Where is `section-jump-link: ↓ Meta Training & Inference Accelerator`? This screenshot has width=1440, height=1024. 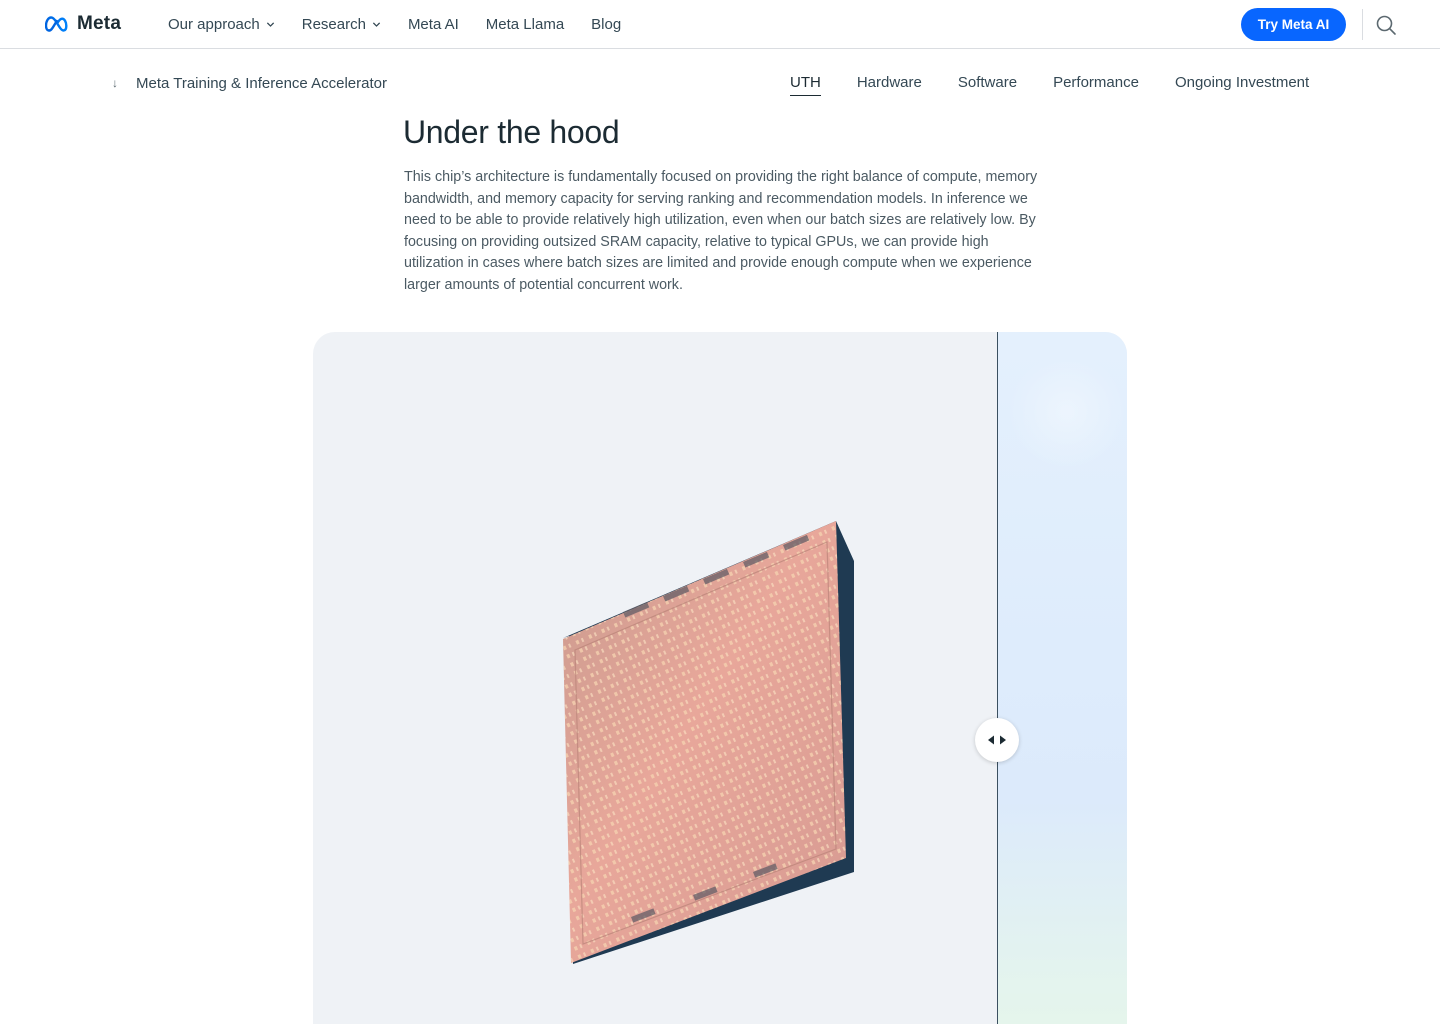 section-jump-link: ↓ Meta Training & Inference Accelerator is located at coordinates (249, 83).